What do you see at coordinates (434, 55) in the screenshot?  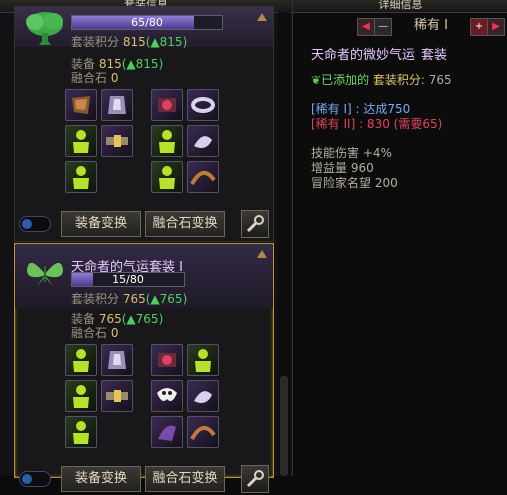 I see `detail-title-suffix: 套装` at bounding box center [434, 55].